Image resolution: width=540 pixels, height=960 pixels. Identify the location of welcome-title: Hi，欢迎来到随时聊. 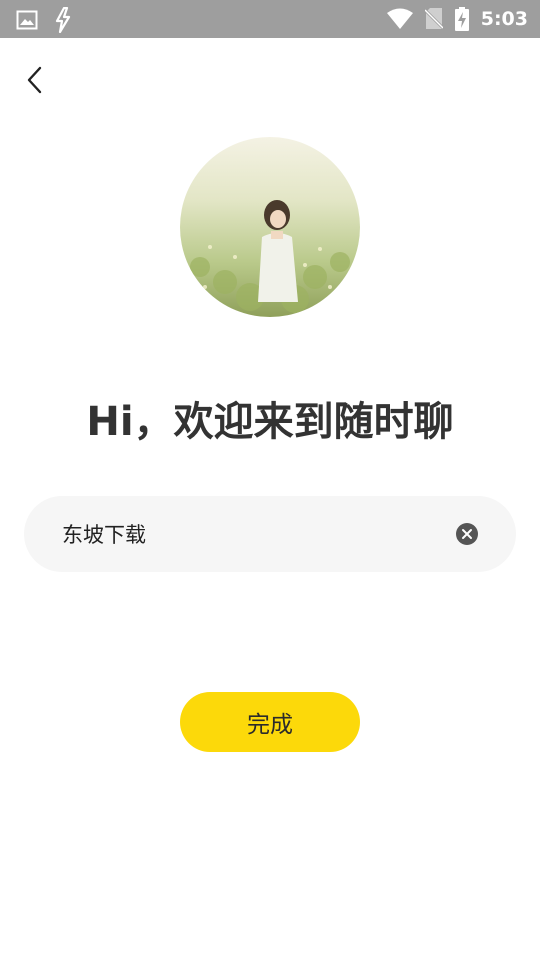
(270, 422).